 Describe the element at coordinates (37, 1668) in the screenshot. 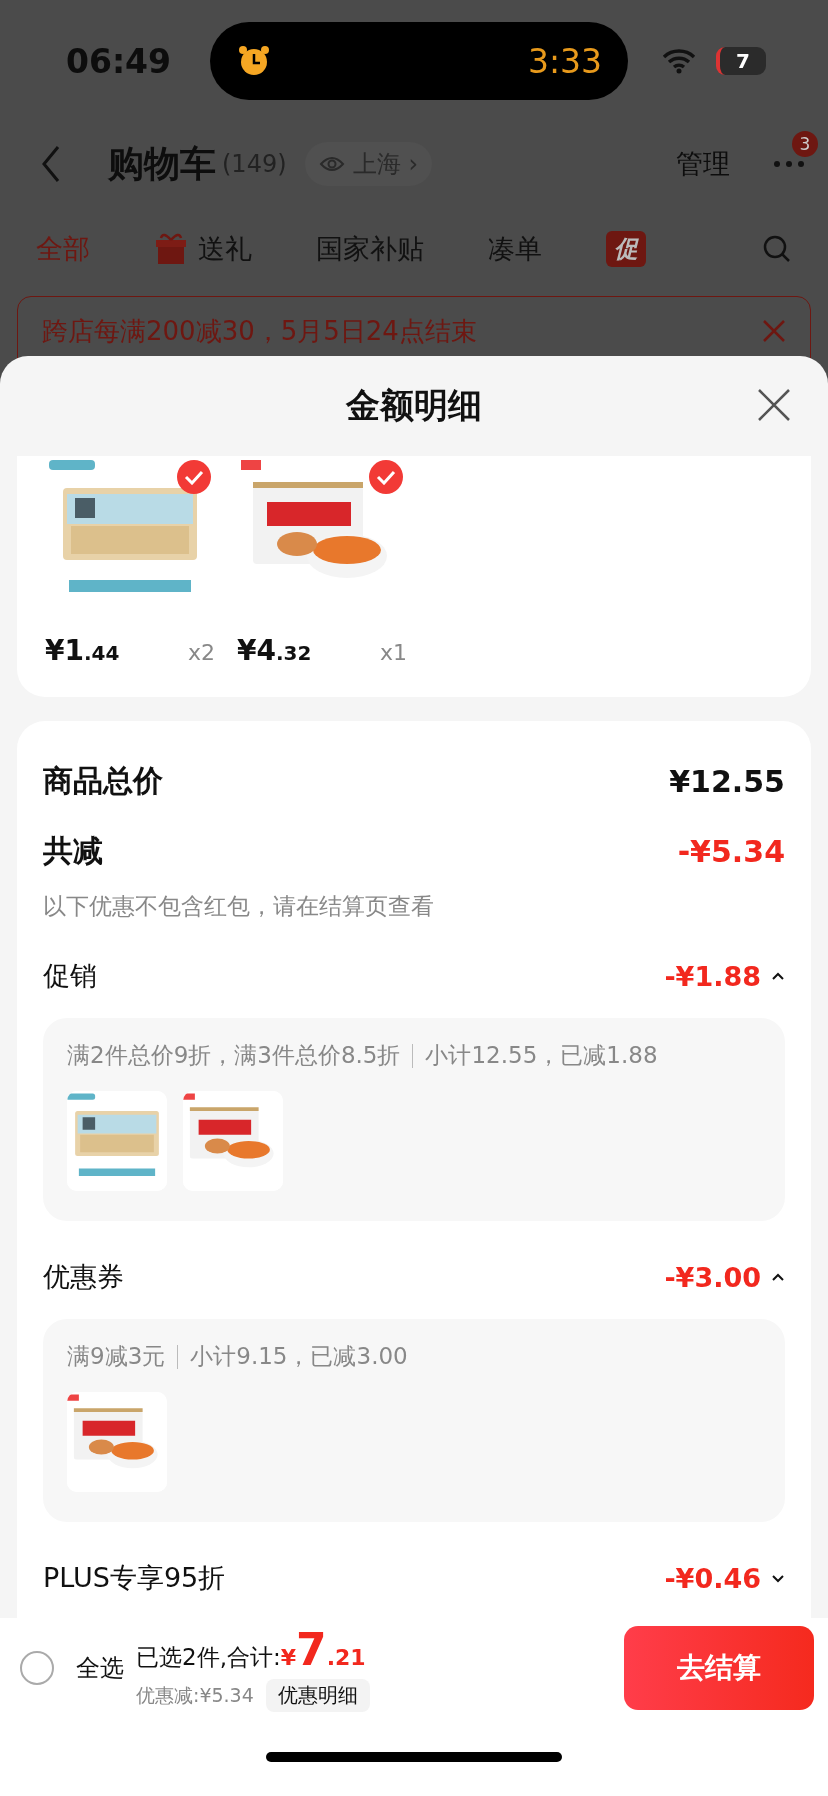

I see `select-all-radio` at that location.